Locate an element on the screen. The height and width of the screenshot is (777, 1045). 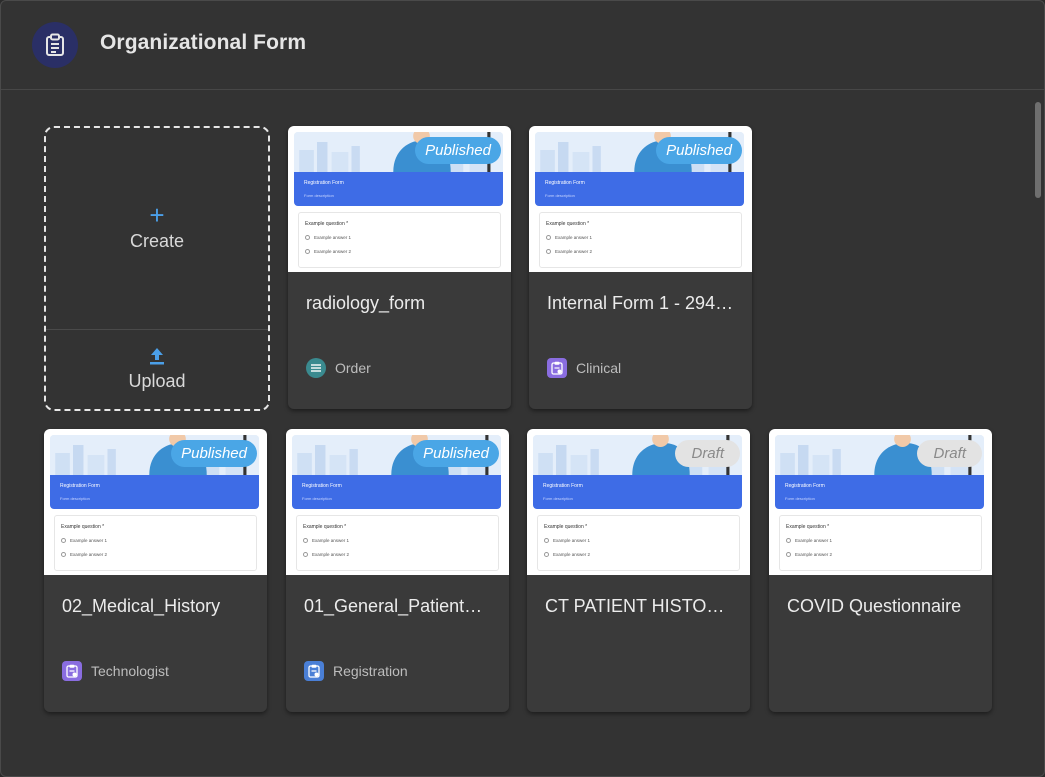
form-title: radiology_form is located at coordinates (366, 303).